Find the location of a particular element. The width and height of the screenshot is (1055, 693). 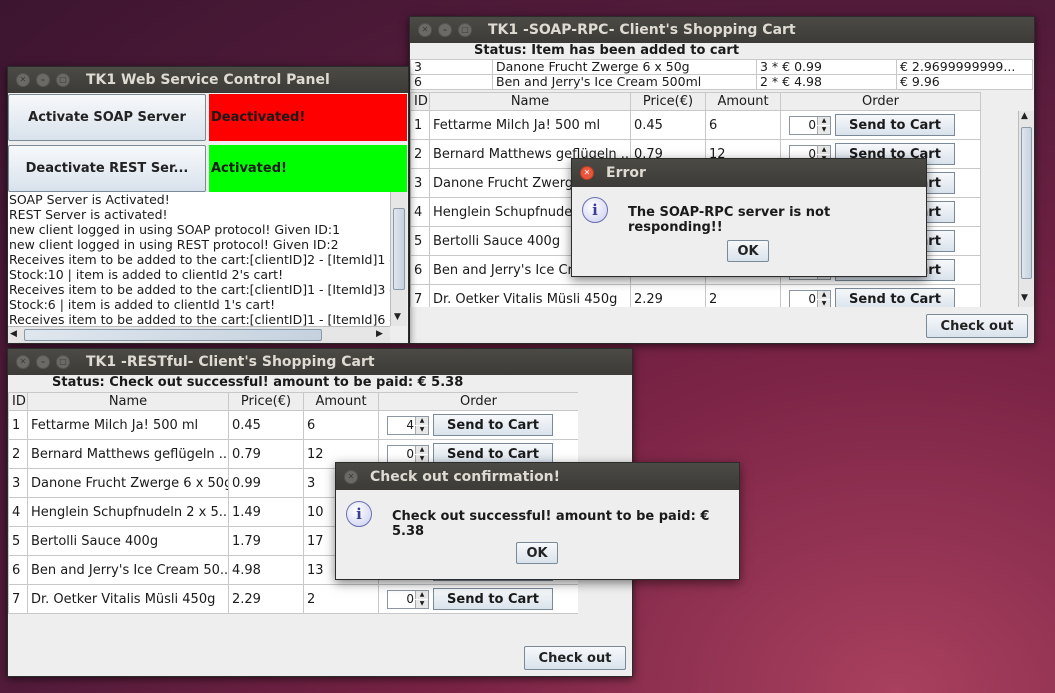

cell-amount: 6 is located at coordinates (743, 125).